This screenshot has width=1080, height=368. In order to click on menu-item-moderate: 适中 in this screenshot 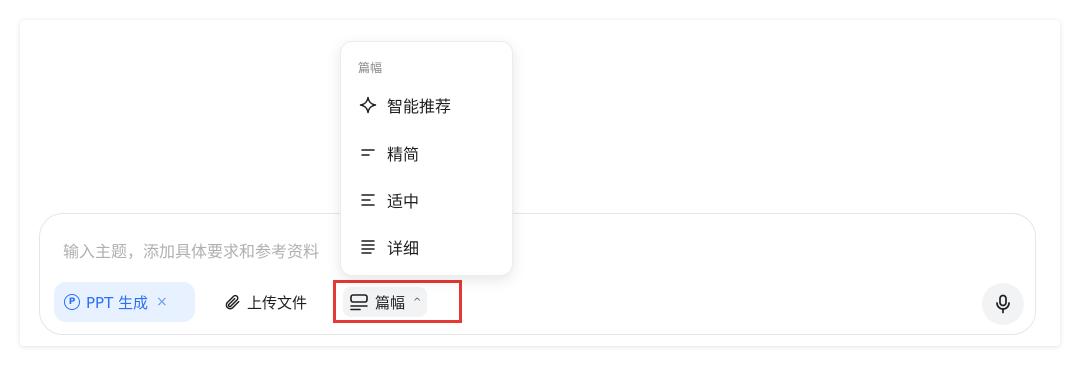, I will do `click(426, 200)`.